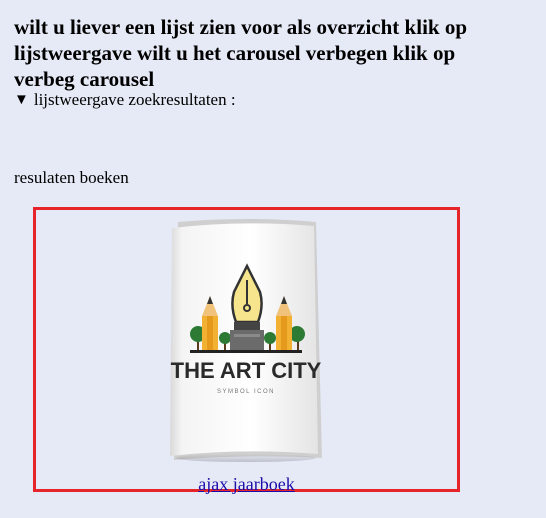  Describe the element at coordinates (246, 370) in the screenshot. I see `cover-title: THE ART CITY` at that location.